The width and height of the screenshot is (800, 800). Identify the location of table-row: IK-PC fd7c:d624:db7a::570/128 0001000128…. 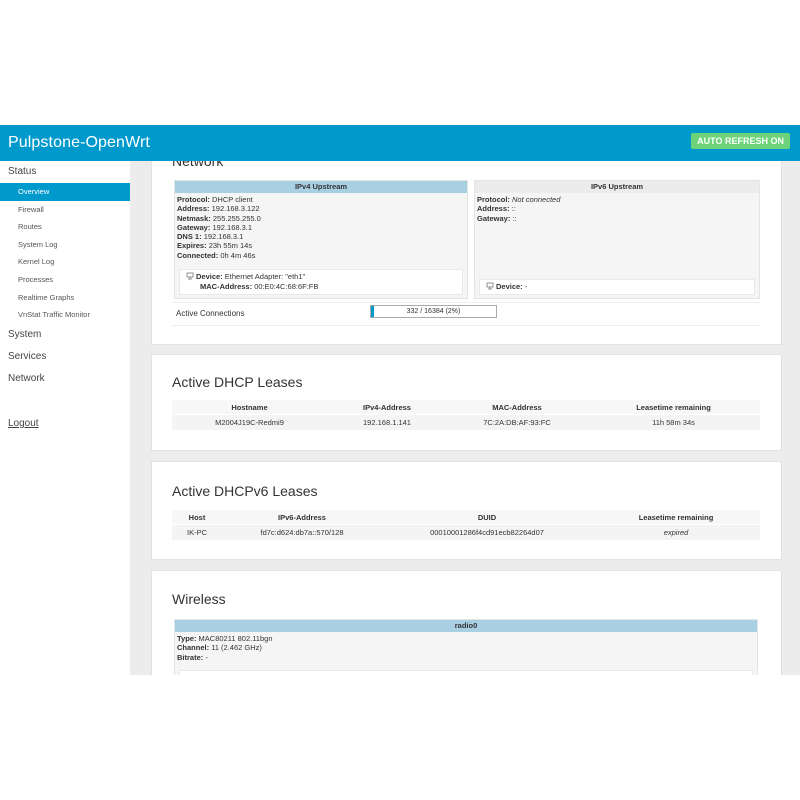
(466, 532).